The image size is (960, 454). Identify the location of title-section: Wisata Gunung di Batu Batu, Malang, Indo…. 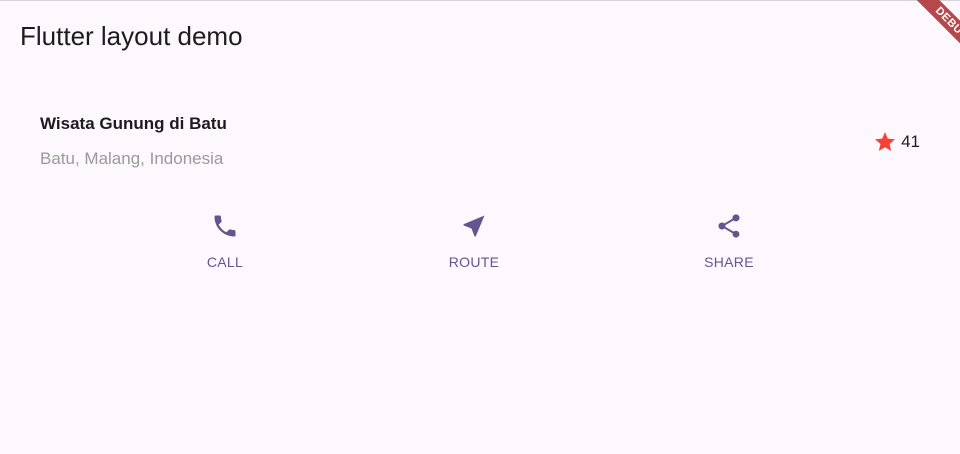
(480, 144).